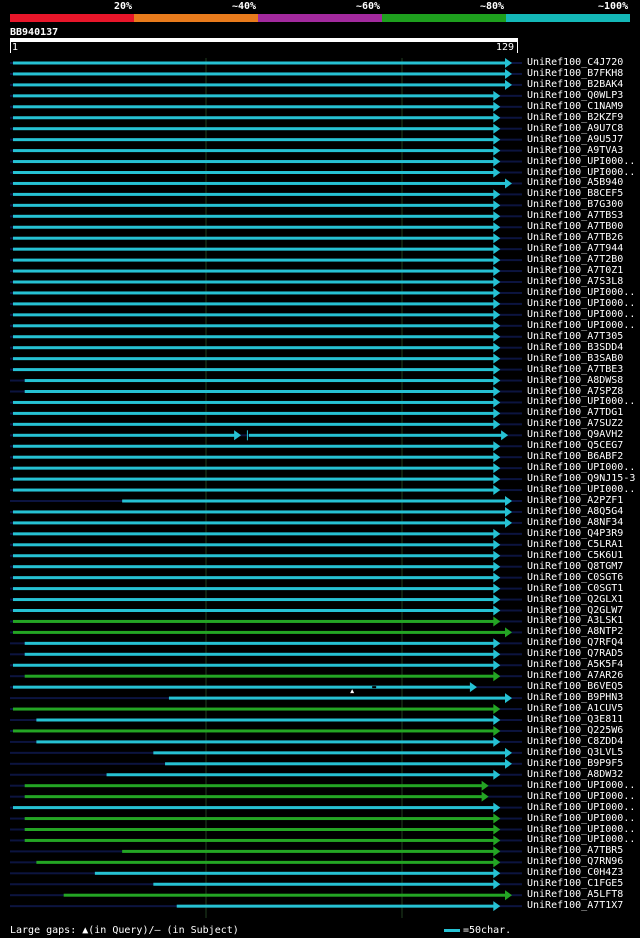 This screenshot has height=938, width=640. What do you see at coordinates (575, 150) in the screenshot?
I see `hit-label: UniRef100_A9TVA3` at bounding box center [575, 150].